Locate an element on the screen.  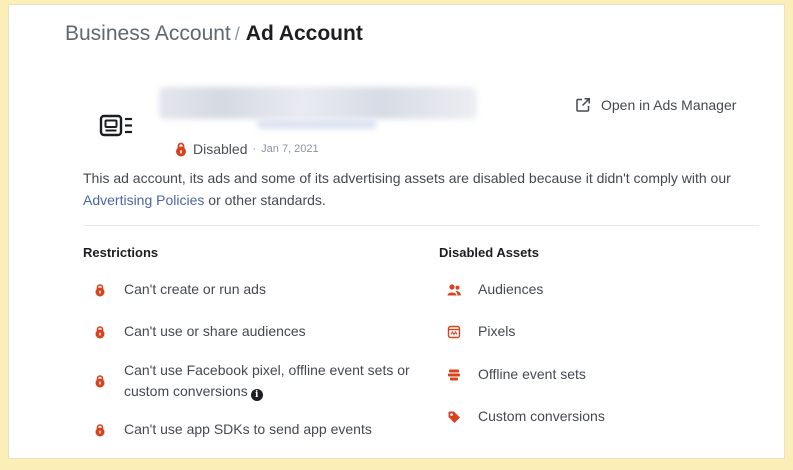
external-link-icon is located at coordinates (583, 105).